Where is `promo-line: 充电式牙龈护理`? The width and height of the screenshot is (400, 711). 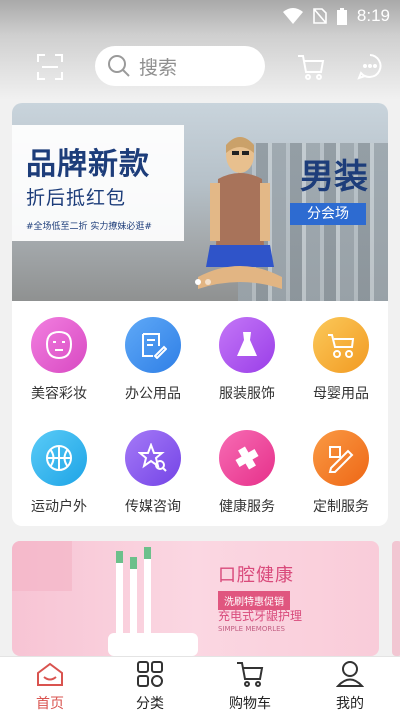
promo-line: 充电式牙龈护理 is located at coordinates (260, 616).